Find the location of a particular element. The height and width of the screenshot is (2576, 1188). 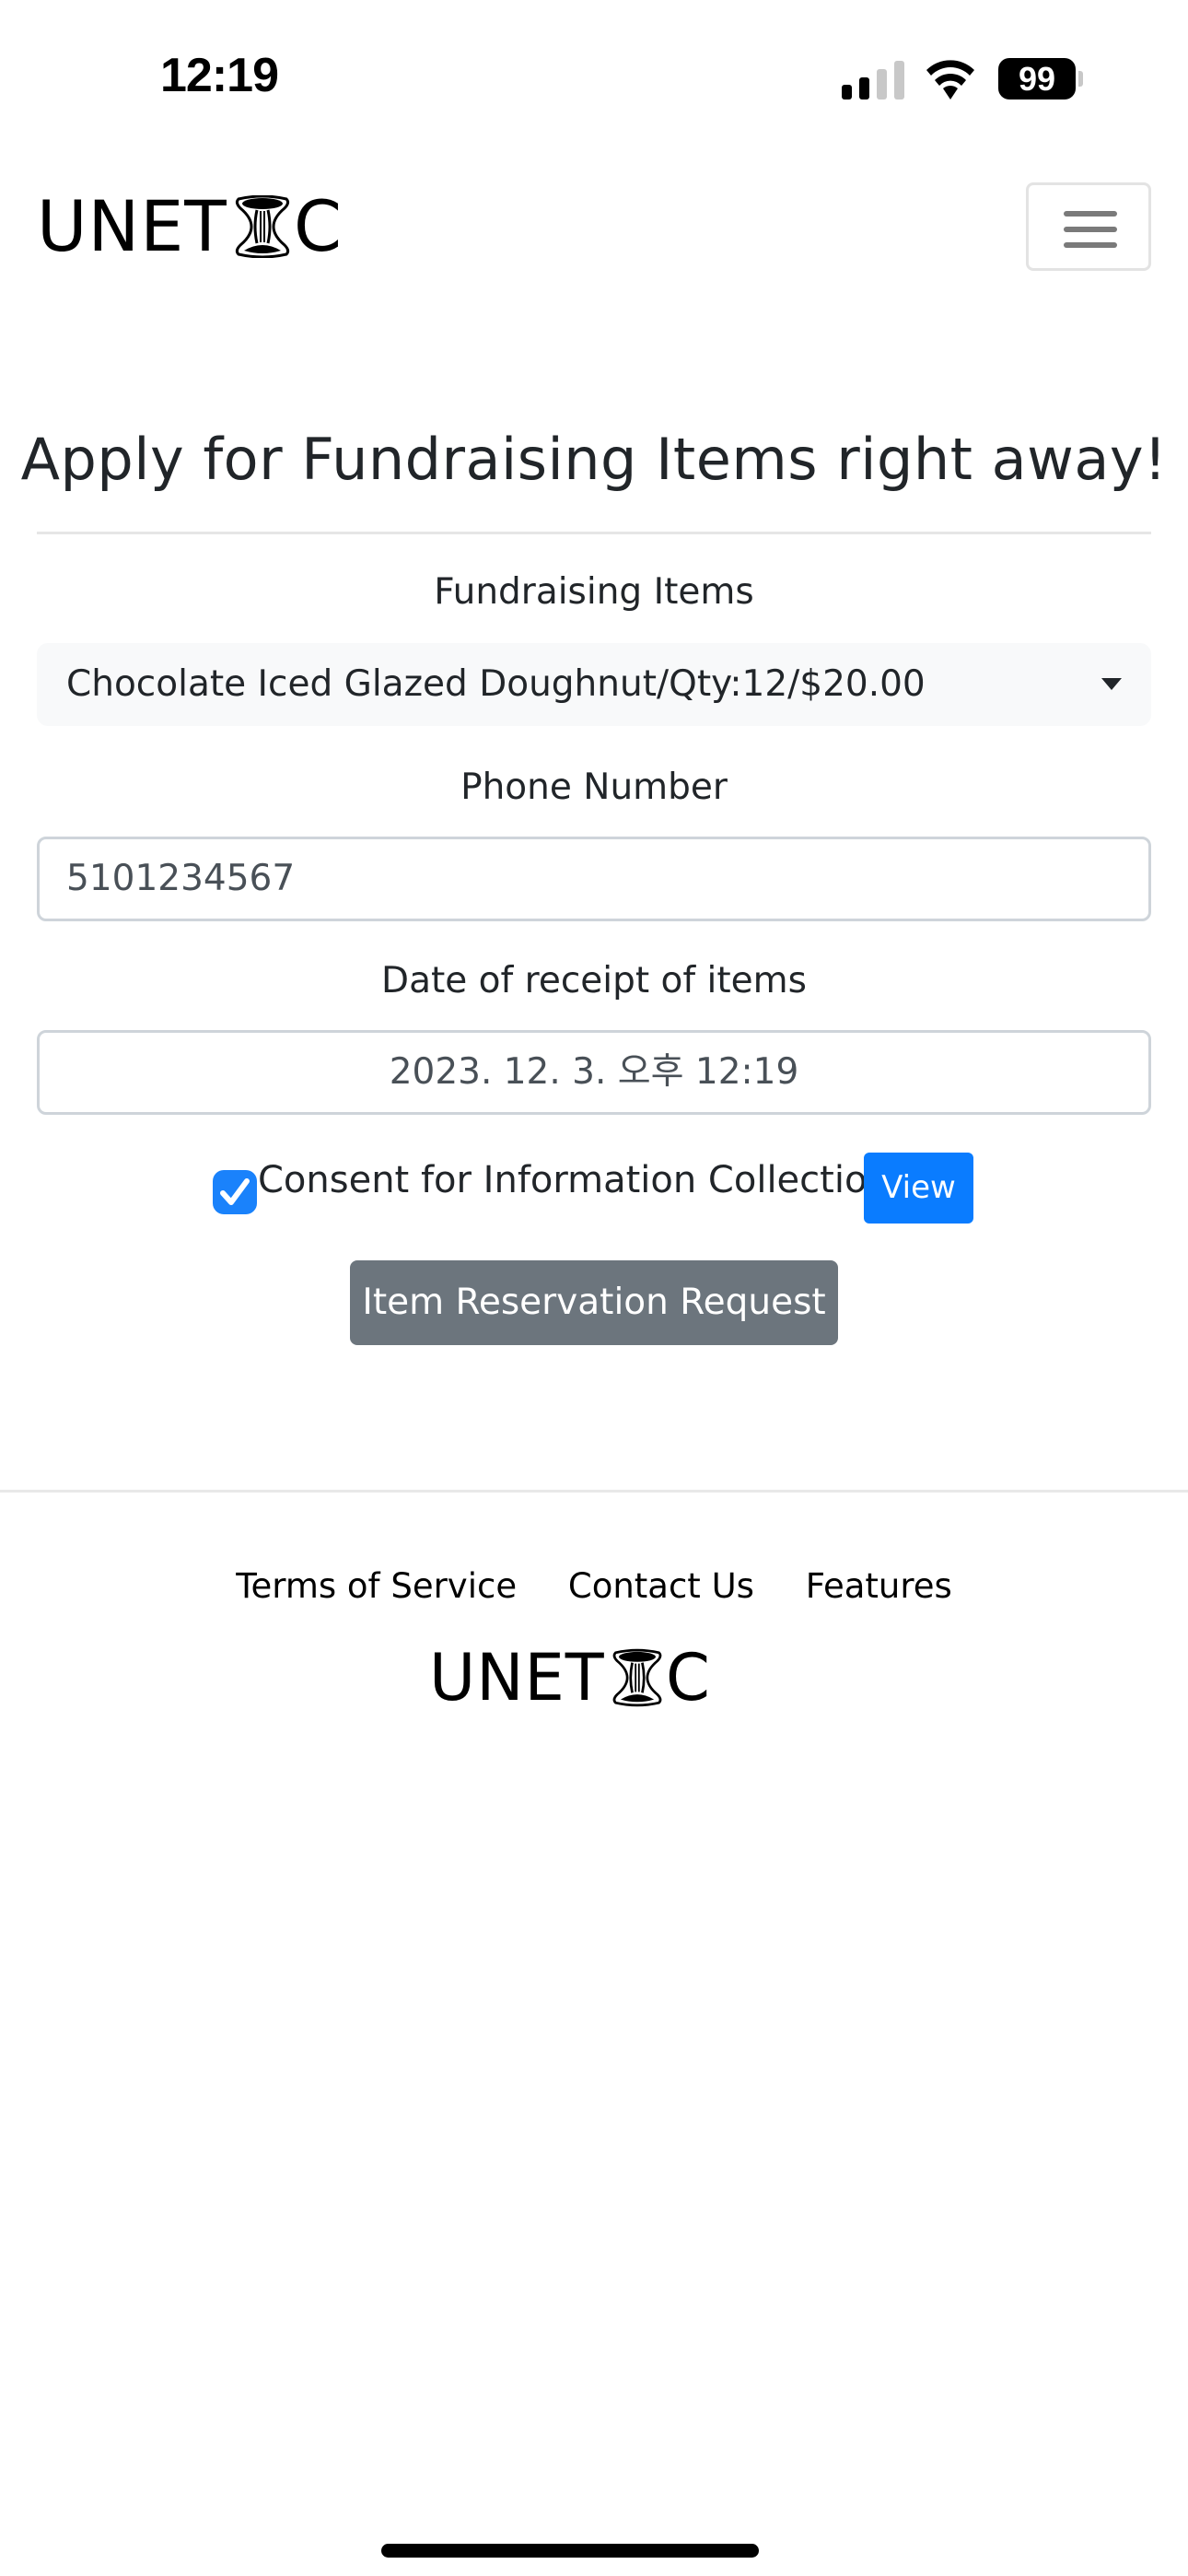

title-divider is located at coordinates (594, 533).